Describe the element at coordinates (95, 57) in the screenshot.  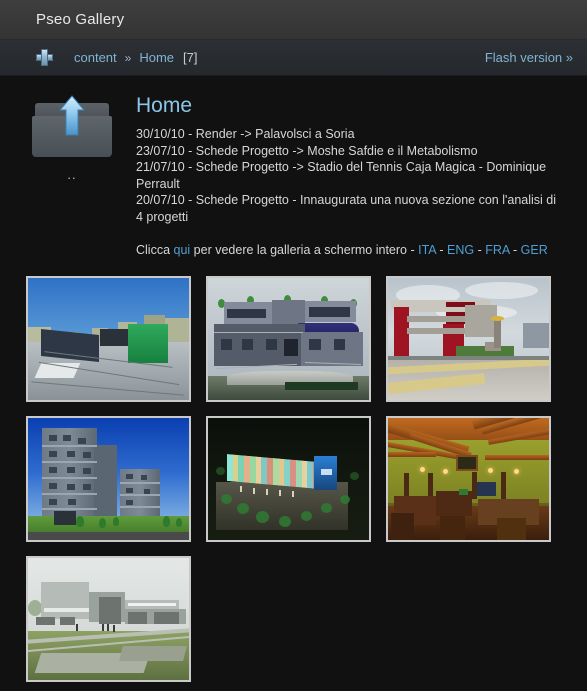
I see `breadcrumb-item-content: content` at that location.